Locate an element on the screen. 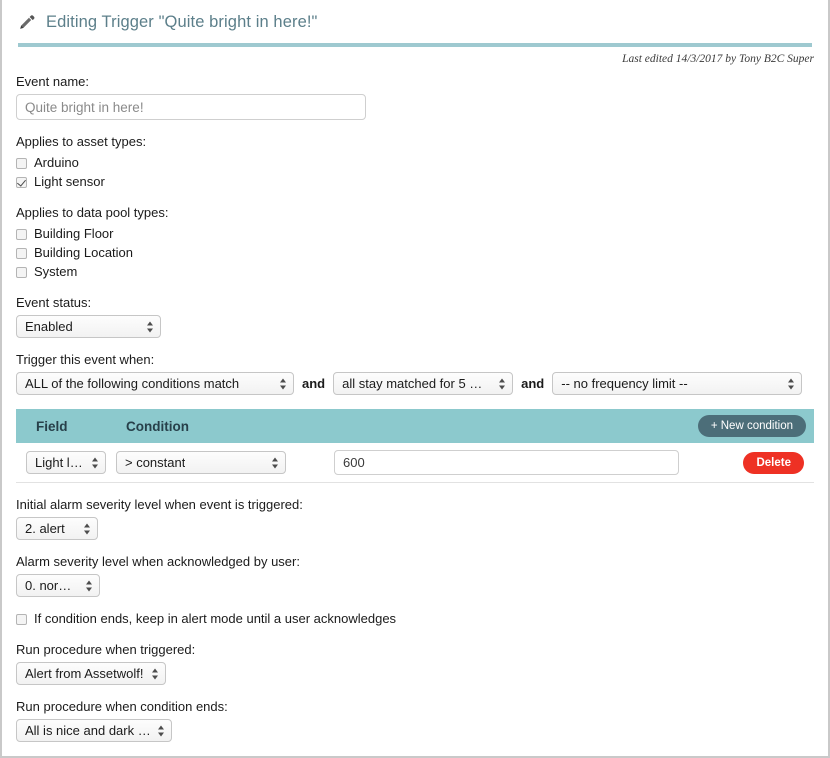 This screenshot has width=830, height=758. condition-field-select: Light level is located at coordinates (66, 462).